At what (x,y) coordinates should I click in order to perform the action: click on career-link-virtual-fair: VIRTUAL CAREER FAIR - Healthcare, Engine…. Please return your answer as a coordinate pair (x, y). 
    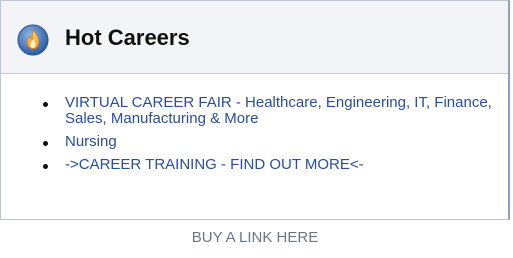
    Looking at the image, I should click on (278, 110).